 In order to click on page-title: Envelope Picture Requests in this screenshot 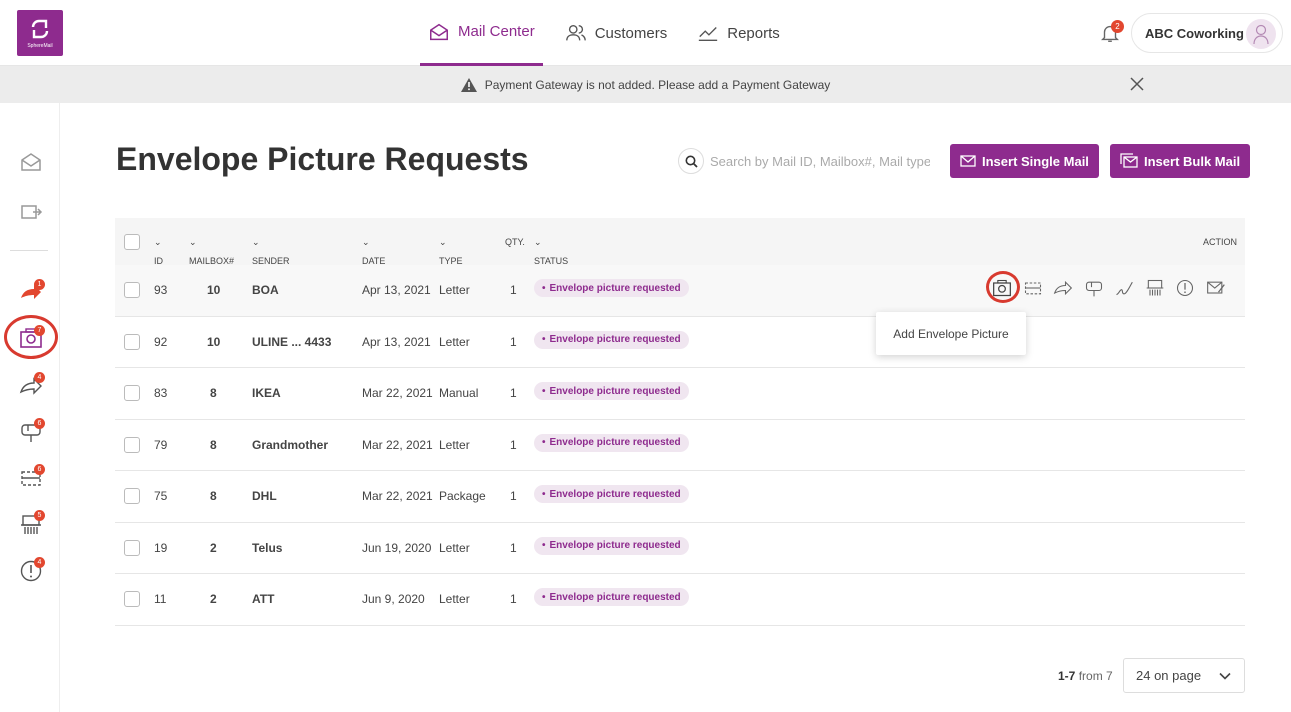, I will do `click(322, 159)`.